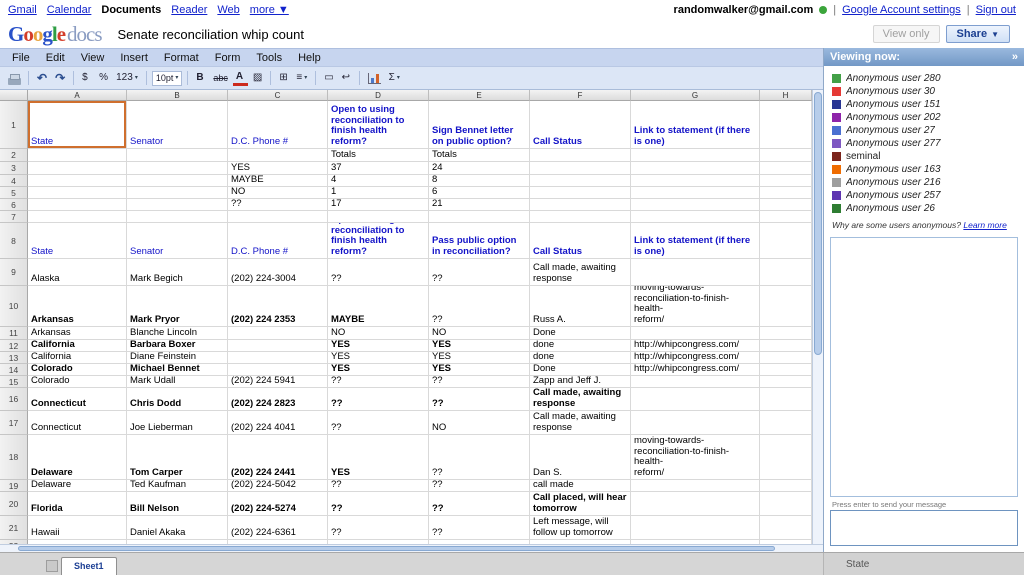 The width and height of the screenshot is (1024, 575). What do you see at coordinates (411, 548) in the screenshot?
I see `horizontal-scrollbar` at bounding box center [411, 548].